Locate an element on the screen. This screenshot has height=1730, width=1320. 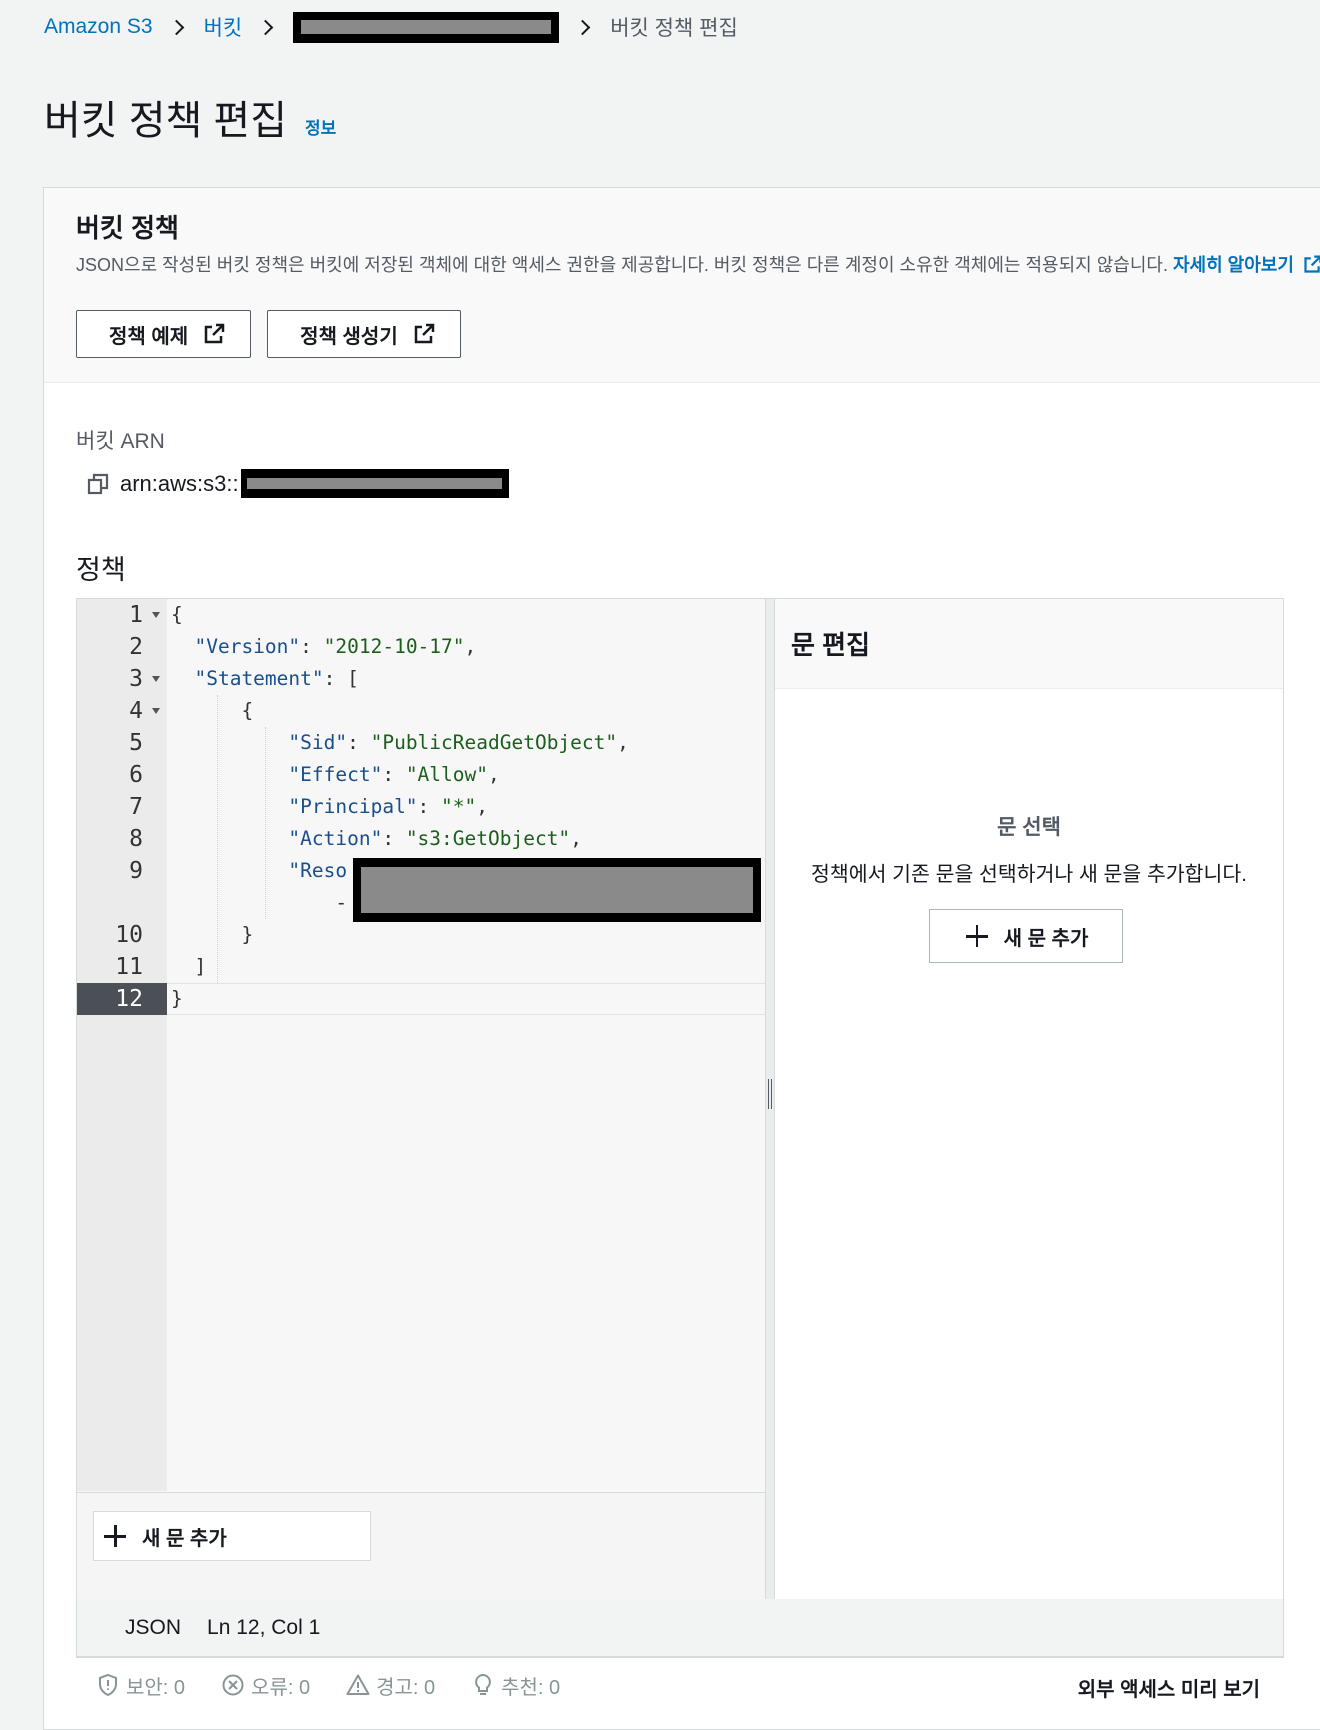
bucket-arn-value: arn:aws:s3:: is located at coordinates (179, 483).